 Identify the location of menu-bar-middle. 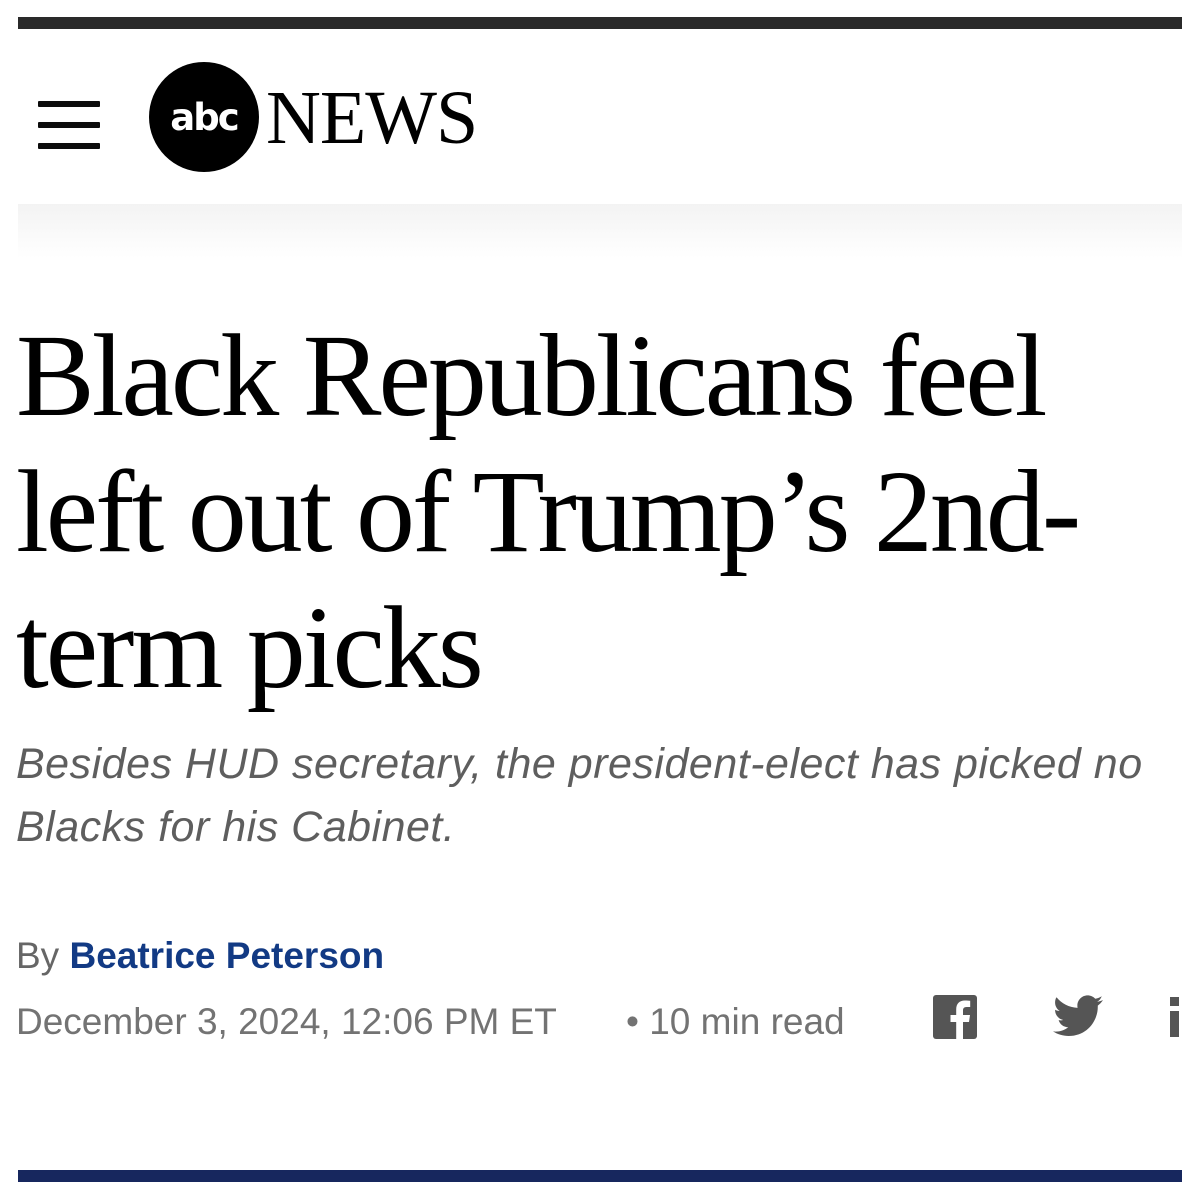
(69, 125).